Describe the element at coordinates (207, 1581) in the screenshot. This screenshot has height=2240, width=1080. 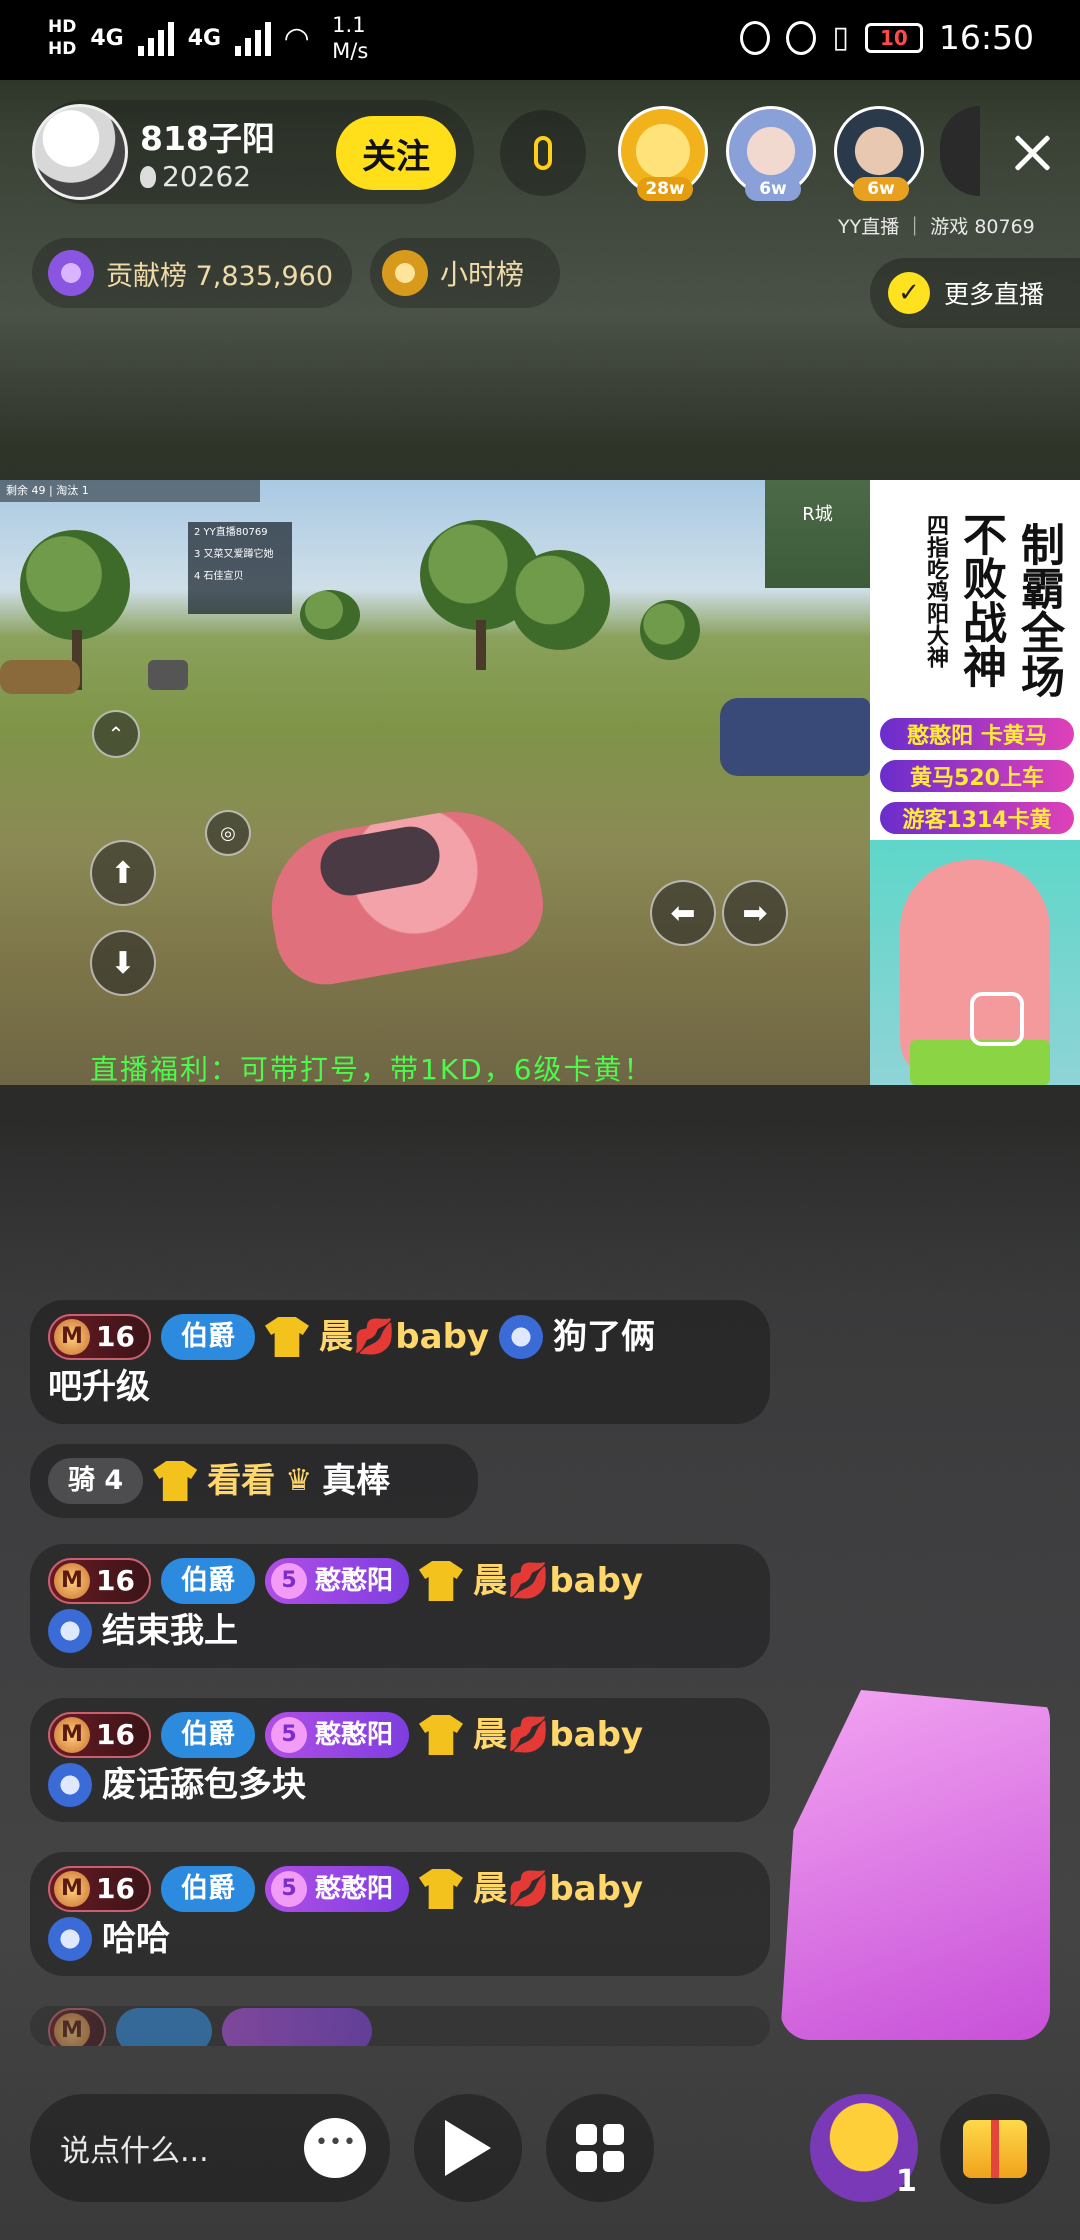
I see `noble-rank-badge: 伯爵` at that location.